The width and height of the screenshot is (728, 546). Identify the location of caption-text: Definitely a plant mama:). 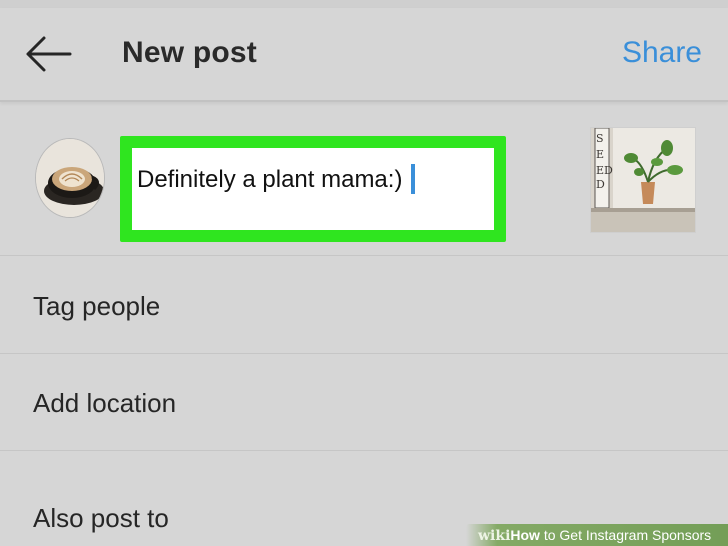
(270, 179).